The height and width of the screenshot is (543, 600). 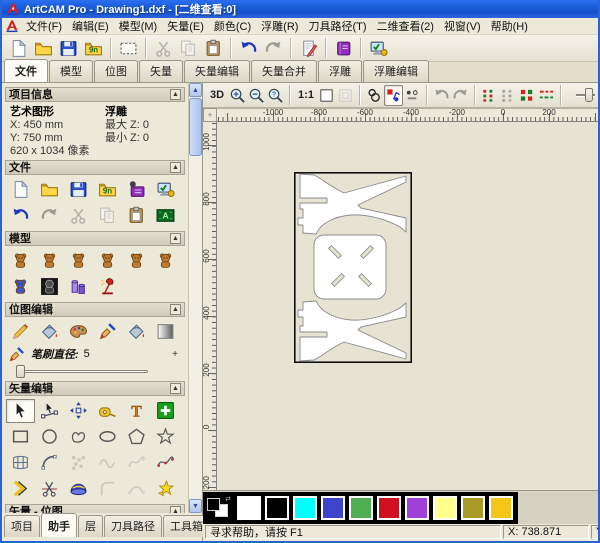 What do you see at coordinates (165, 216) in the screenshot?
I see `create-text-abc` at bounding box center [165, 216].